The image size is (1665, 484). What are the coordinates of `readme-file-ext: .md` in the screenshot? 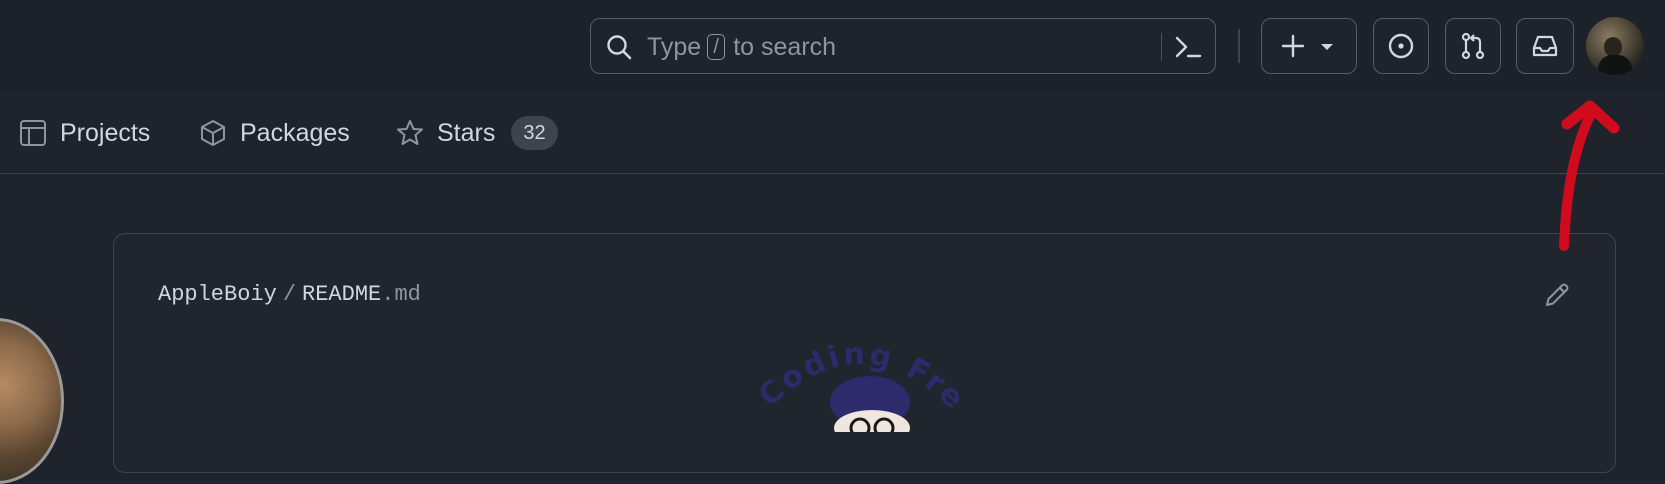 It's located at (401, 294).